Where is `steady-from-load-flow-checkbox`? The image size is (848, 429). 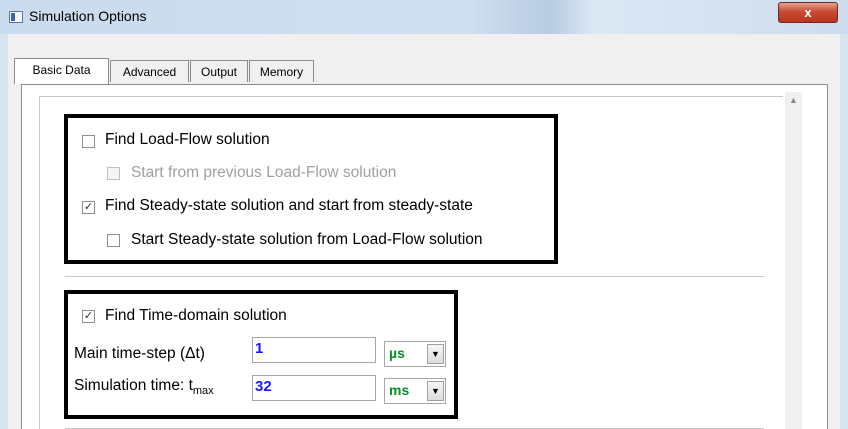 steady-from-load-flow-checkbox is located at coordinates (113, 240).